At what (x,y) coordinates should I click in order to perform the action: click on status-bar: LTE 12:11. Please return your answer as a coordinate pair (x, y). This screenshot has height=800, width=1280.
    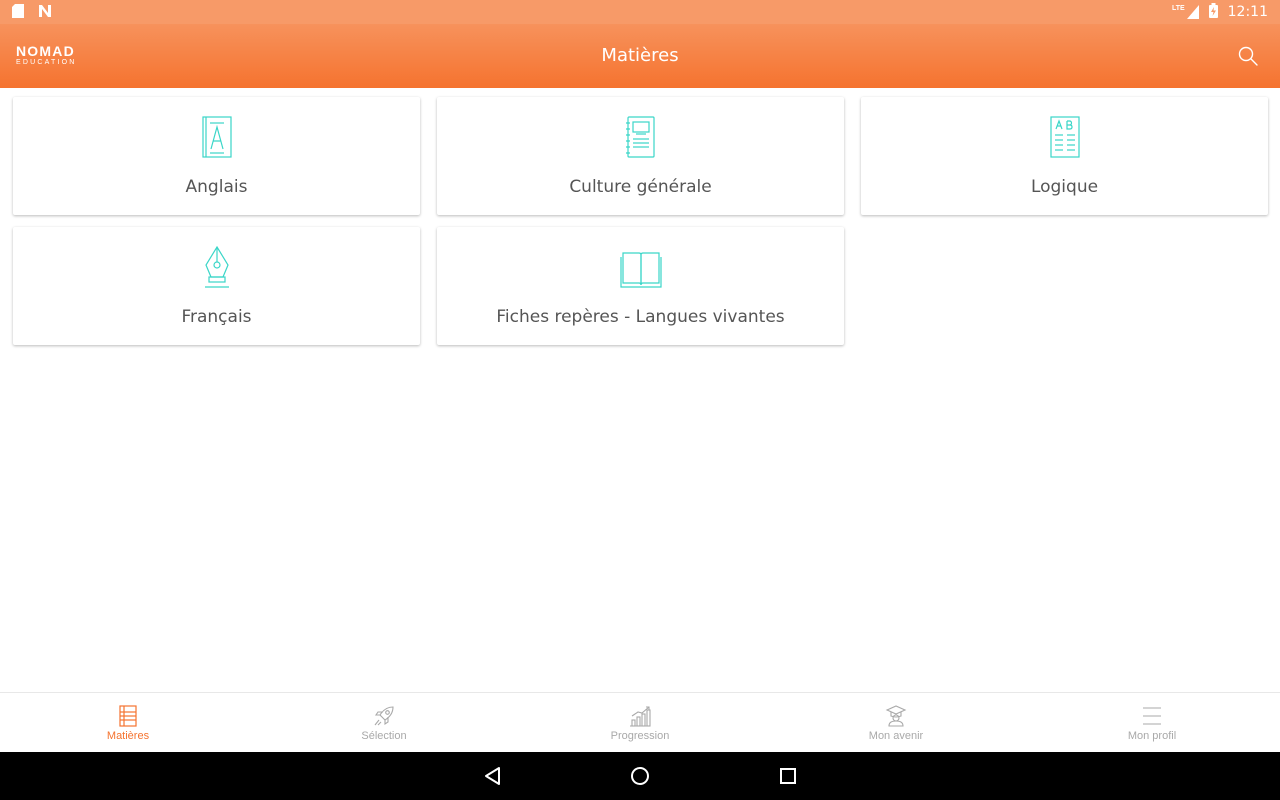
    Looking at the image, I should click on (640, 12).